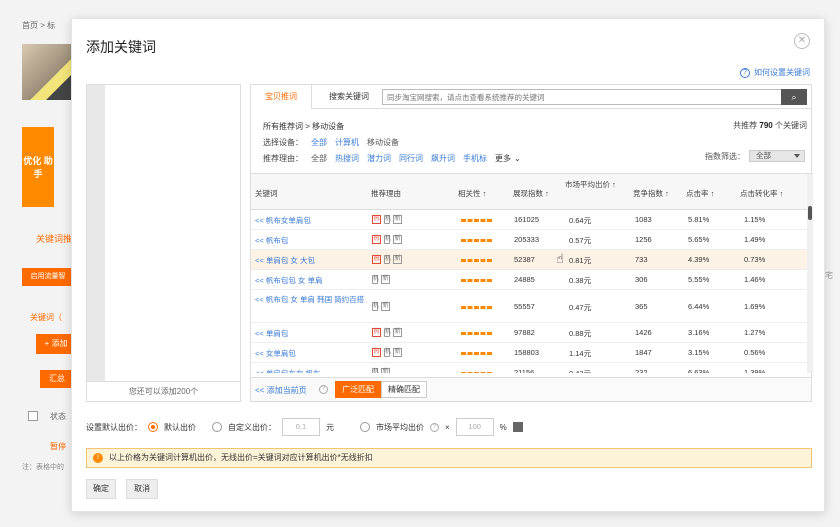  I want to click on custom-bid-input: 0.1, so click(301, 427).